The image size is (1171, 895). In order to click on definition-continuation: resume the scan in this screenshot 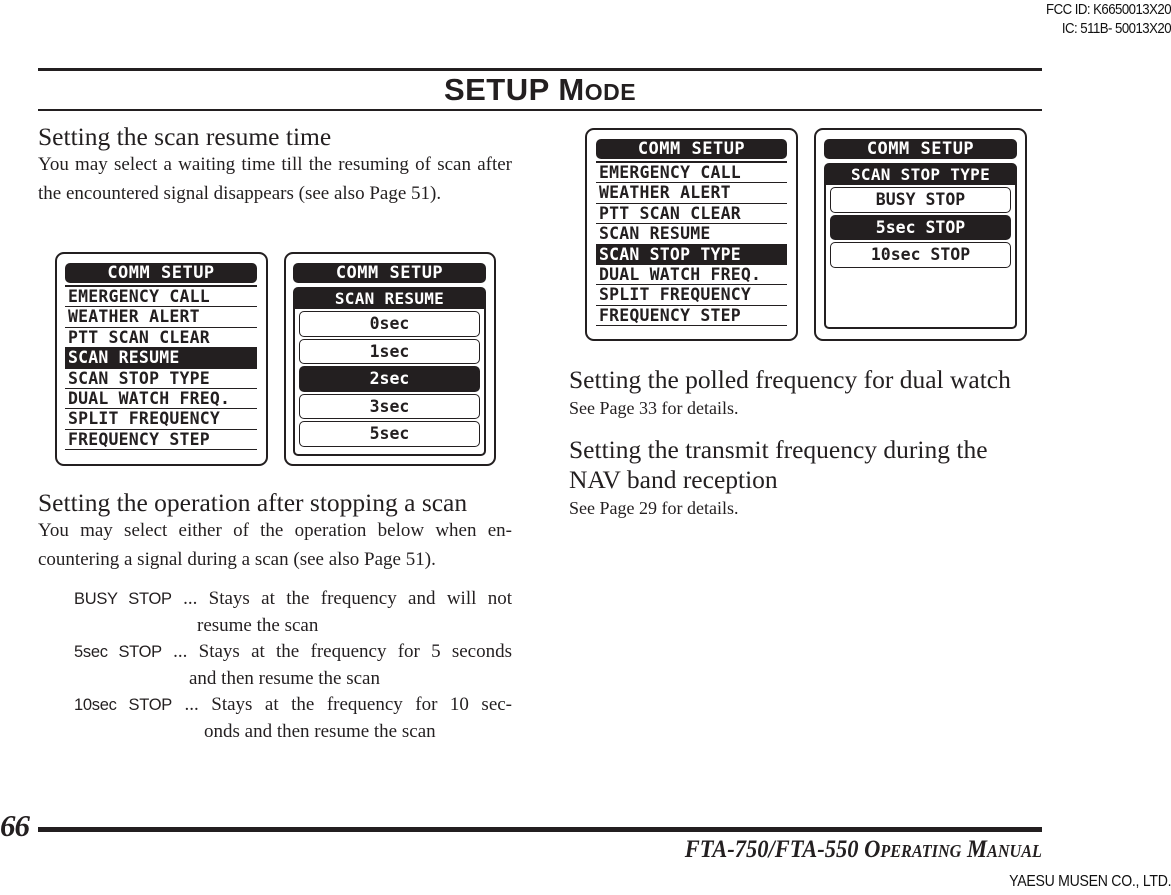, I will do `click(258, 625)`.